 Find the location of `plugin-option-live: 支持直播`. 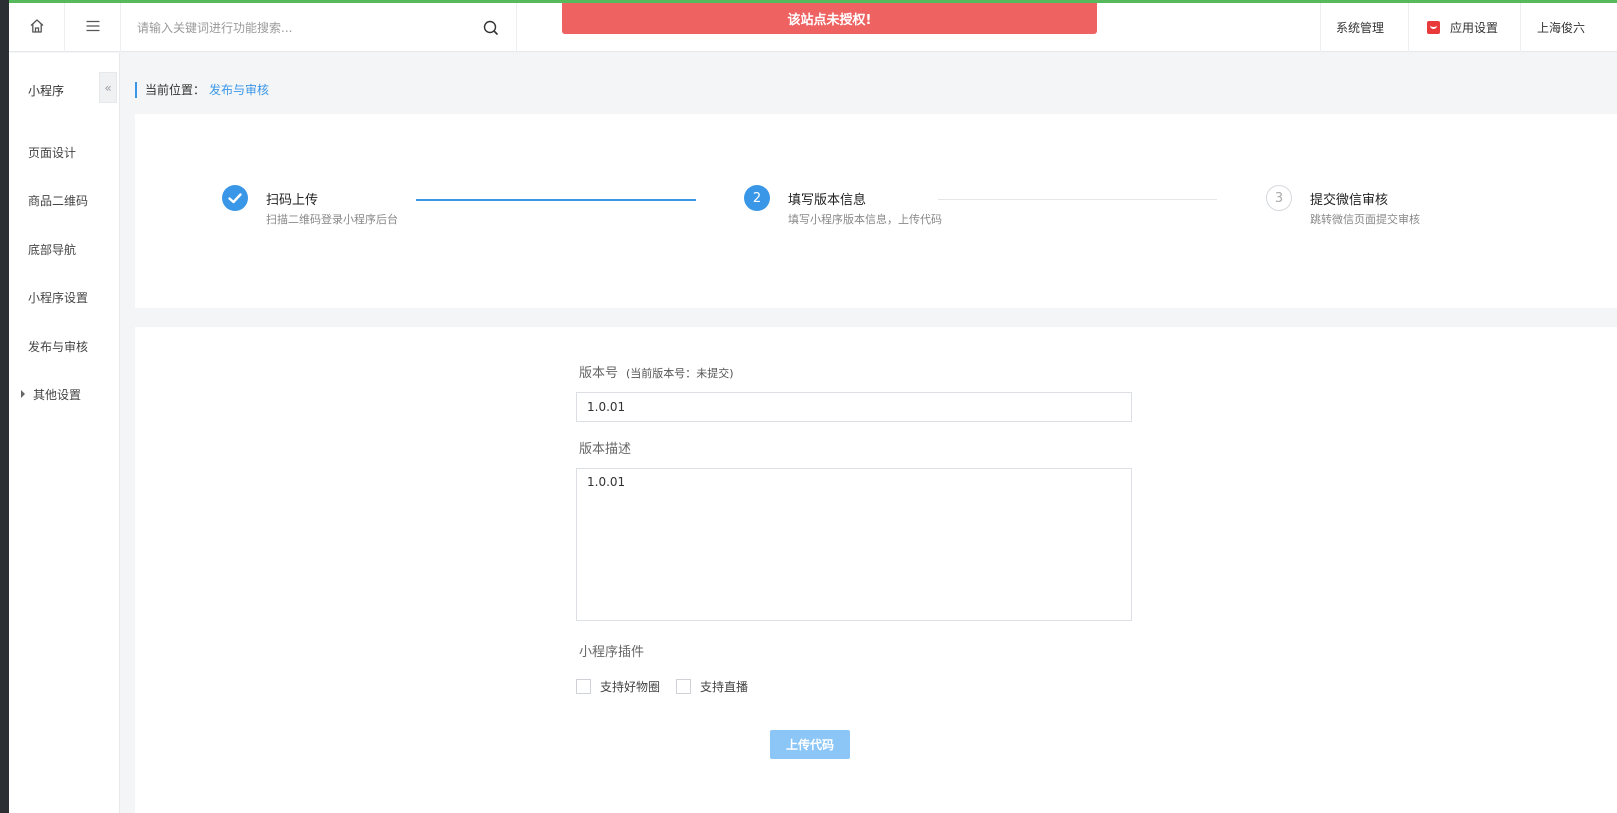

plugin-option-live: 支持直播 is located at coordinates (712, 686).